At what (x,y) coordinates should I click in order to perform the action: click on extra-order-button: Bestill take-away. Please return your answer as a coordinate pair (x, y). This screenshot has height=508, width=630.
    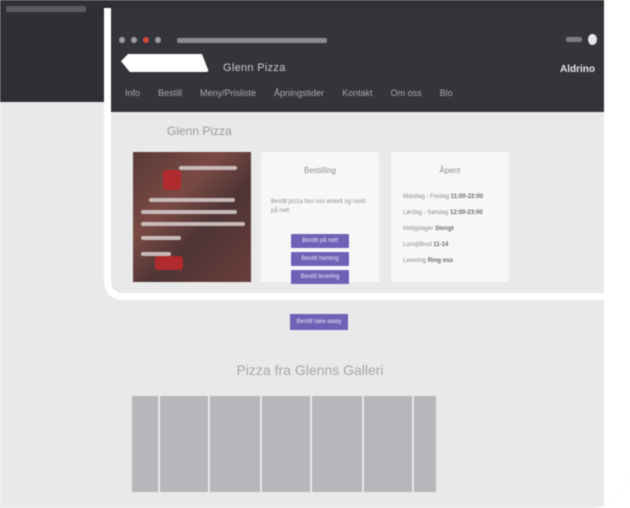
    Looking at the image, I should click on (319, 322).